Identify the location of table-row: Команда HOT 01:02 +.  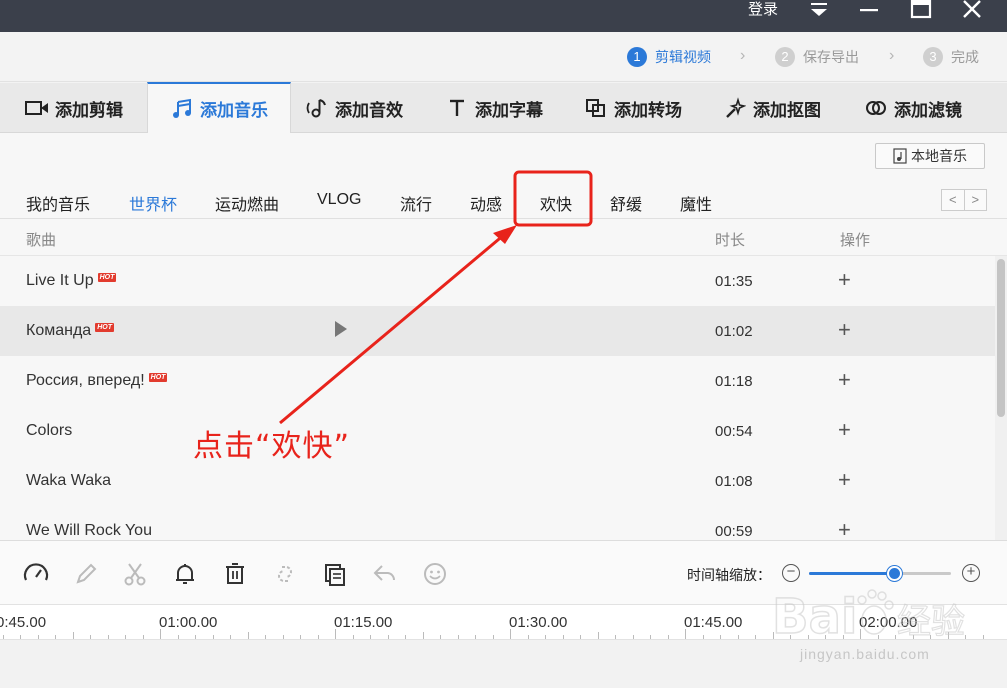
(497, 331).